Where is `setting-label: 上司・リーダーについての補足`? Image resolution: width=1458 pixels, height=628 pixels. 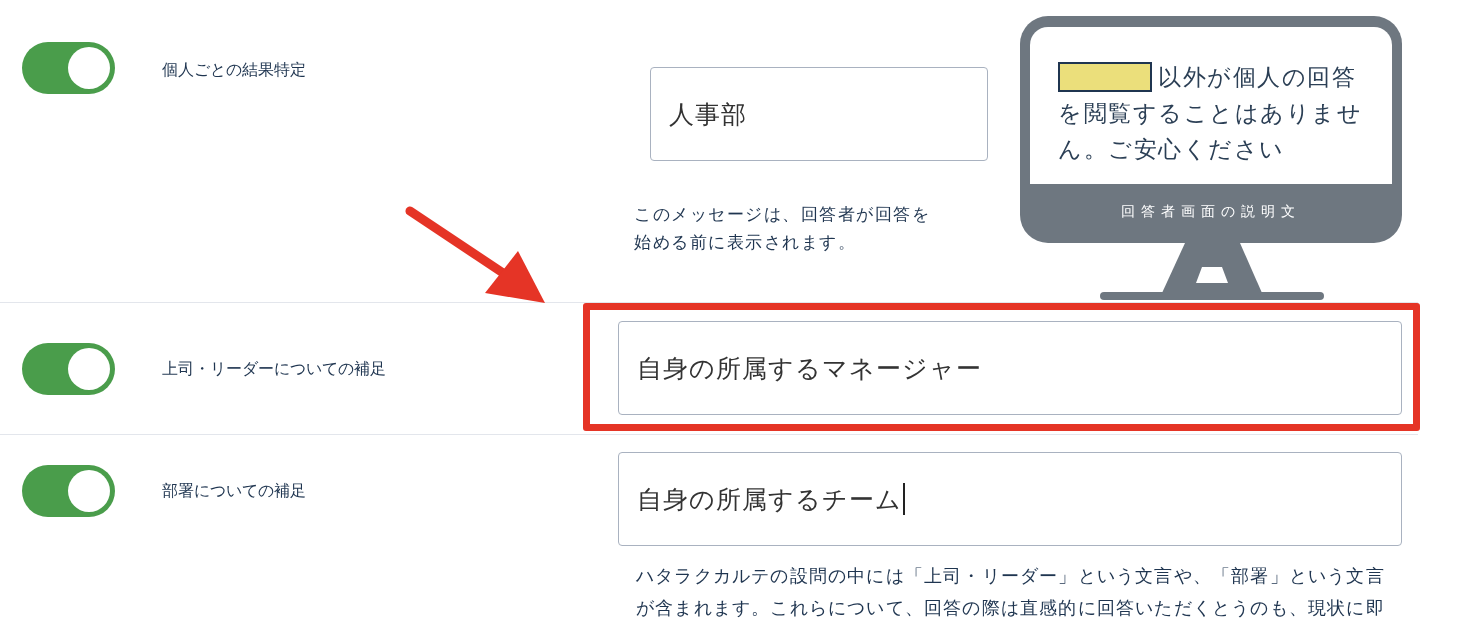
setting-label: 上司・リーダーについての補足 is located at coordinates (274, 369).